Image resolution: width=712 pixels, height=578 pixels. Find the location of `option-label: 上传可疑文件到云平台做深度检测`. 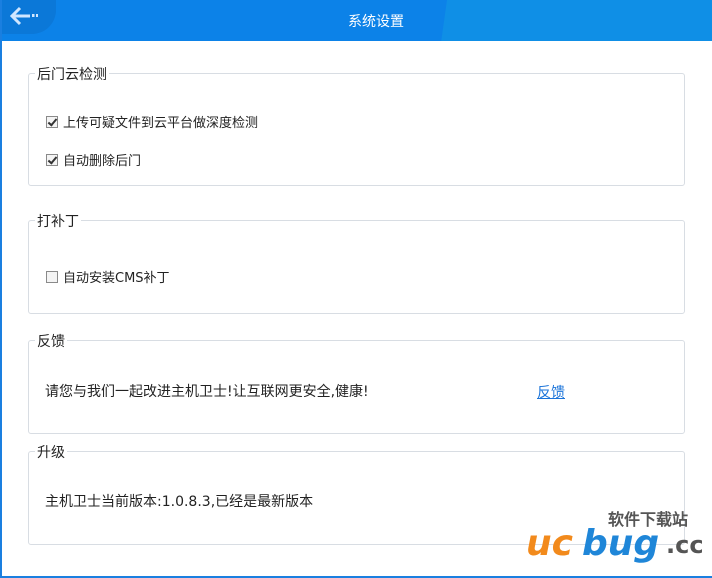

option-label: 上传可疑文件到云平台做深度检测 is located at coordinates (161, 123).